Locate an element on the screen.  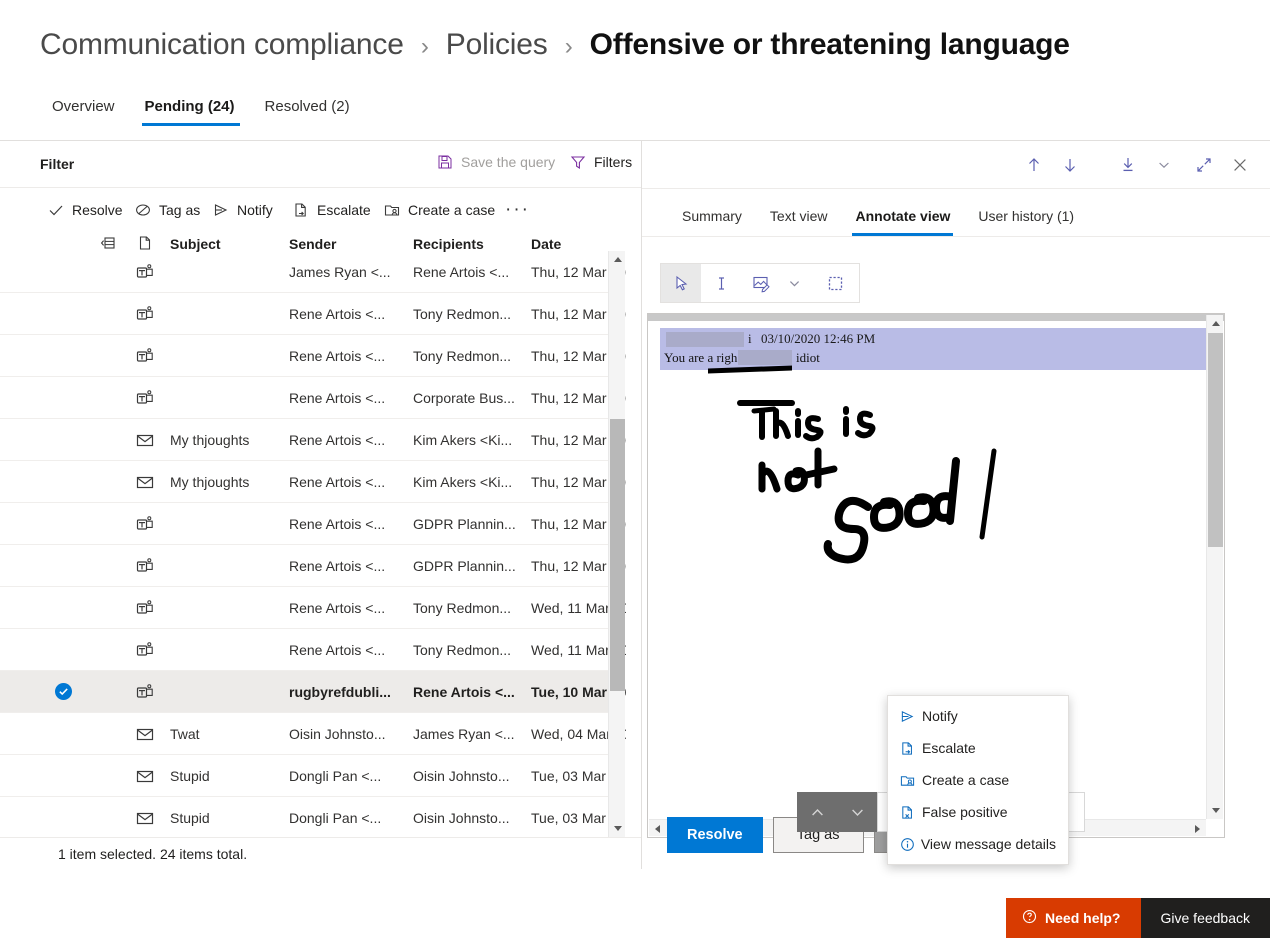
help-bar: Need help? Give feedback is located at coordinates (1138, 918).